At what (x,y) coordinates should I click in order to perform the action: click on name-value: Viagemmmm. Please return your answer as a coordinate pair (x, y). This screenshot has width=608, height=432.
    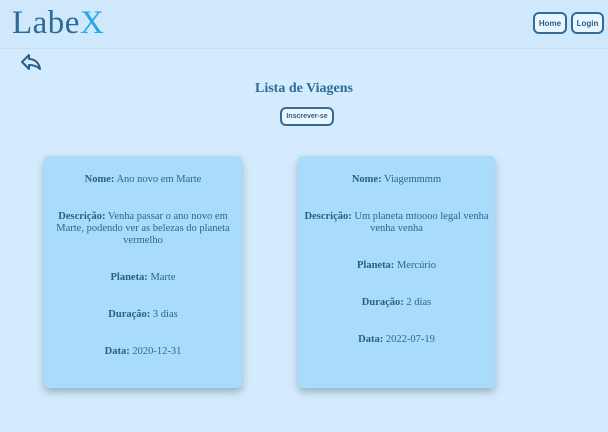
    Looking at the image, I should click on (413, 179).